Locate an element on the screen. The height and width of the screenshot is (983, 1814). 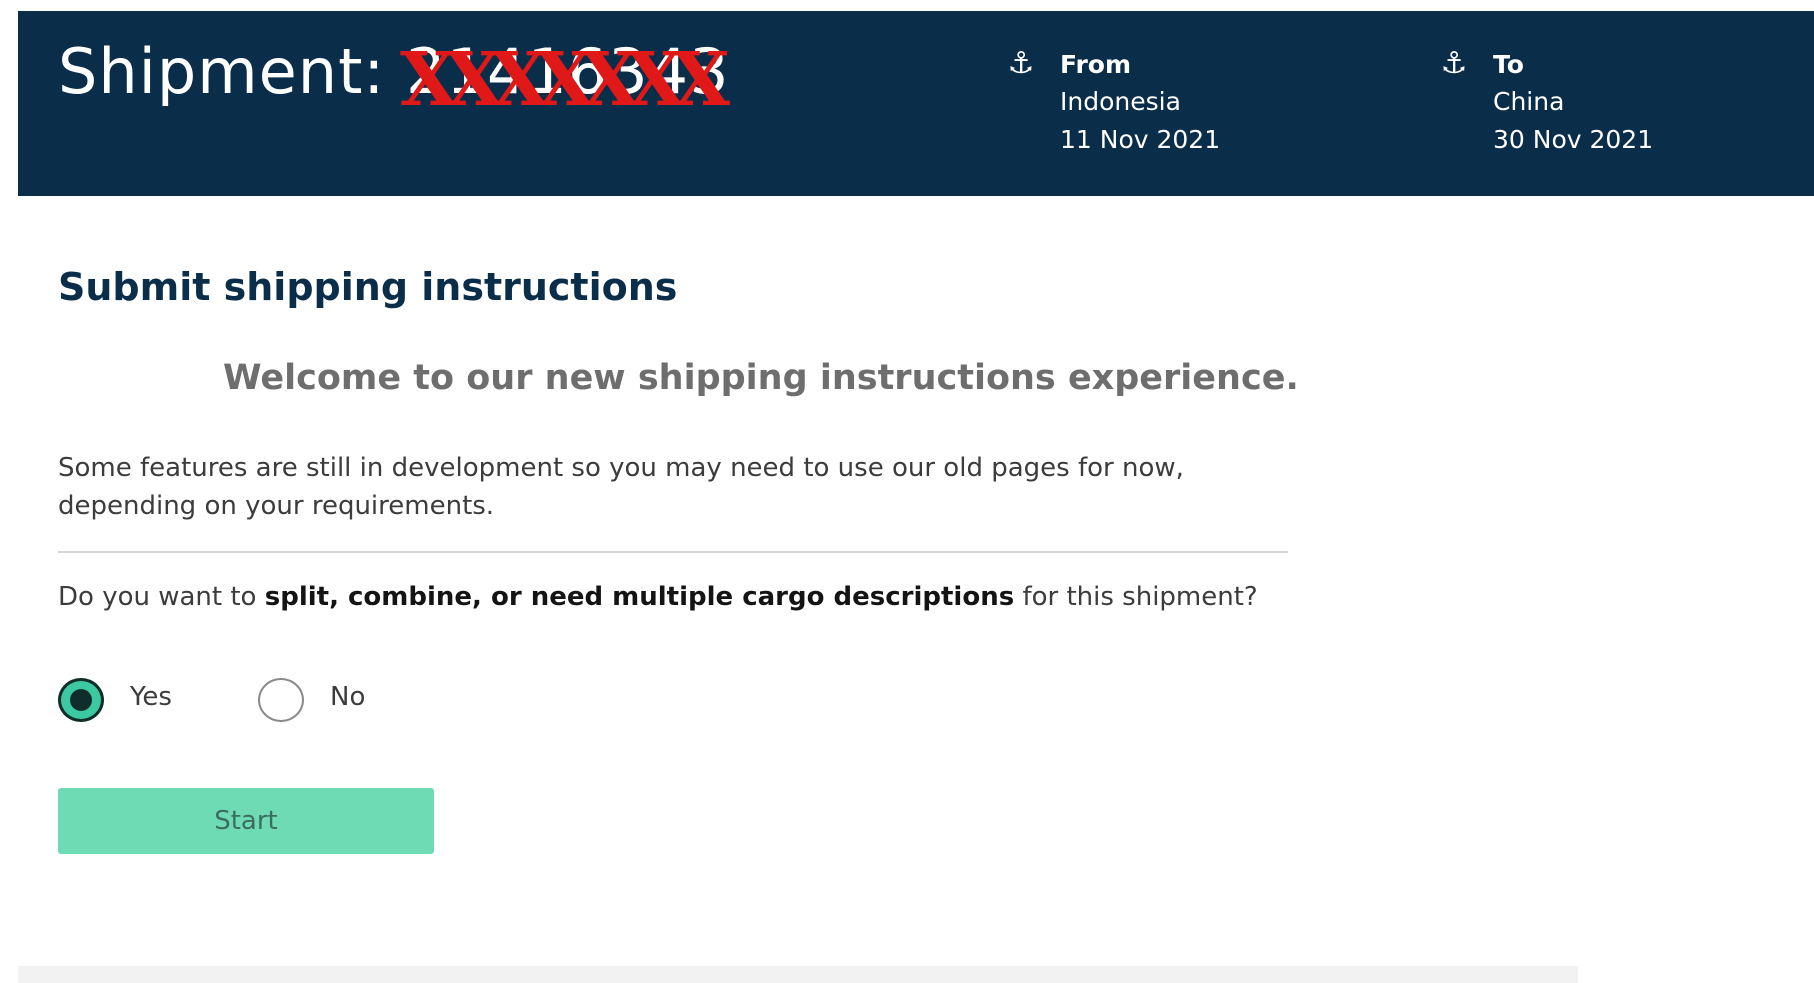
radio-no-circle is located at coordinates (281, 700).